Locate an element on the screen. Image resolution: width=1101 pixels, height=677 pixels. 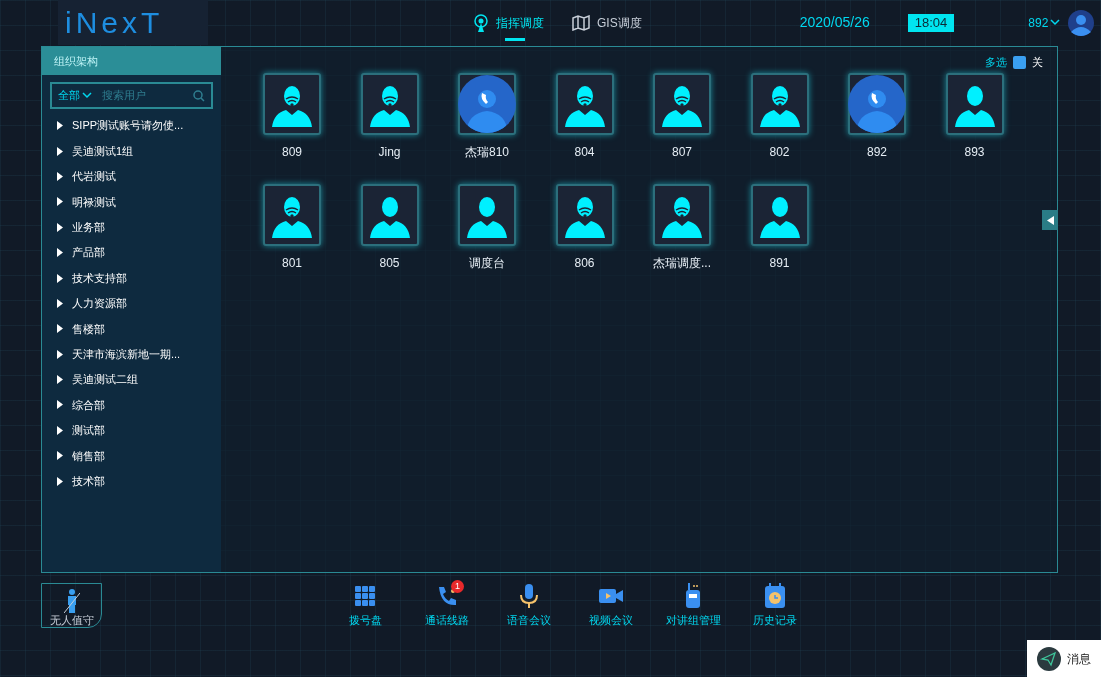
nav-tab: 指挥调度 is located at coordinates (508, 22).